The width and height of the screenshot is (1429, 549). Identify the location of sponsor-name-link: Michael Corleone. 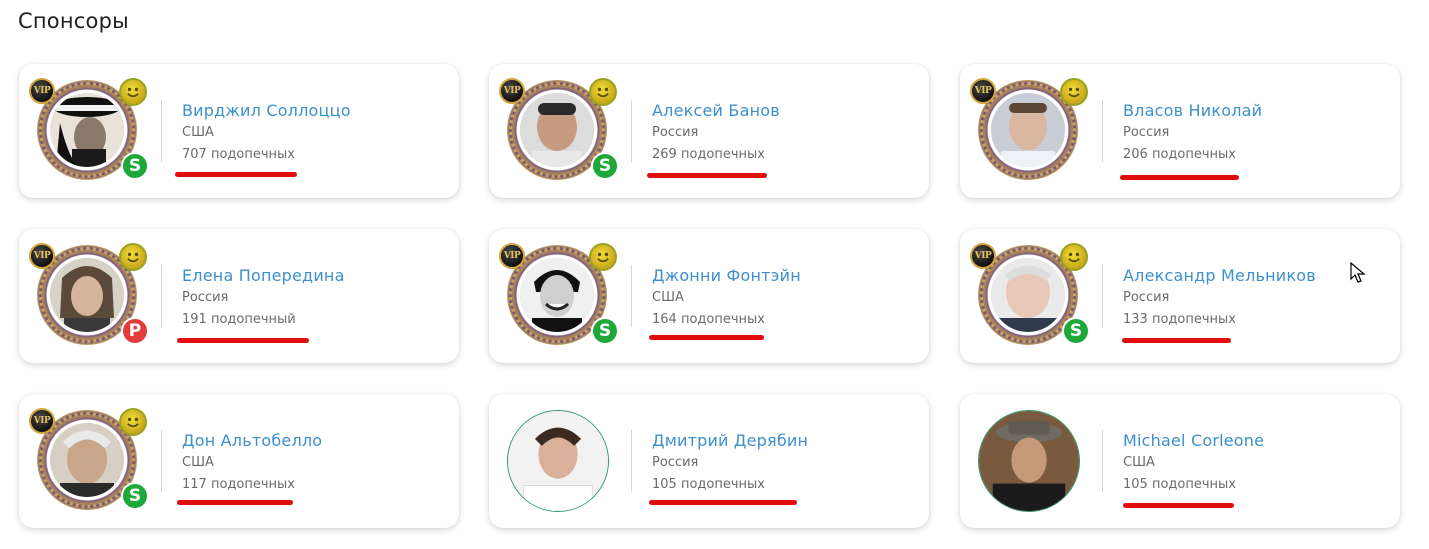
(1258, 441).